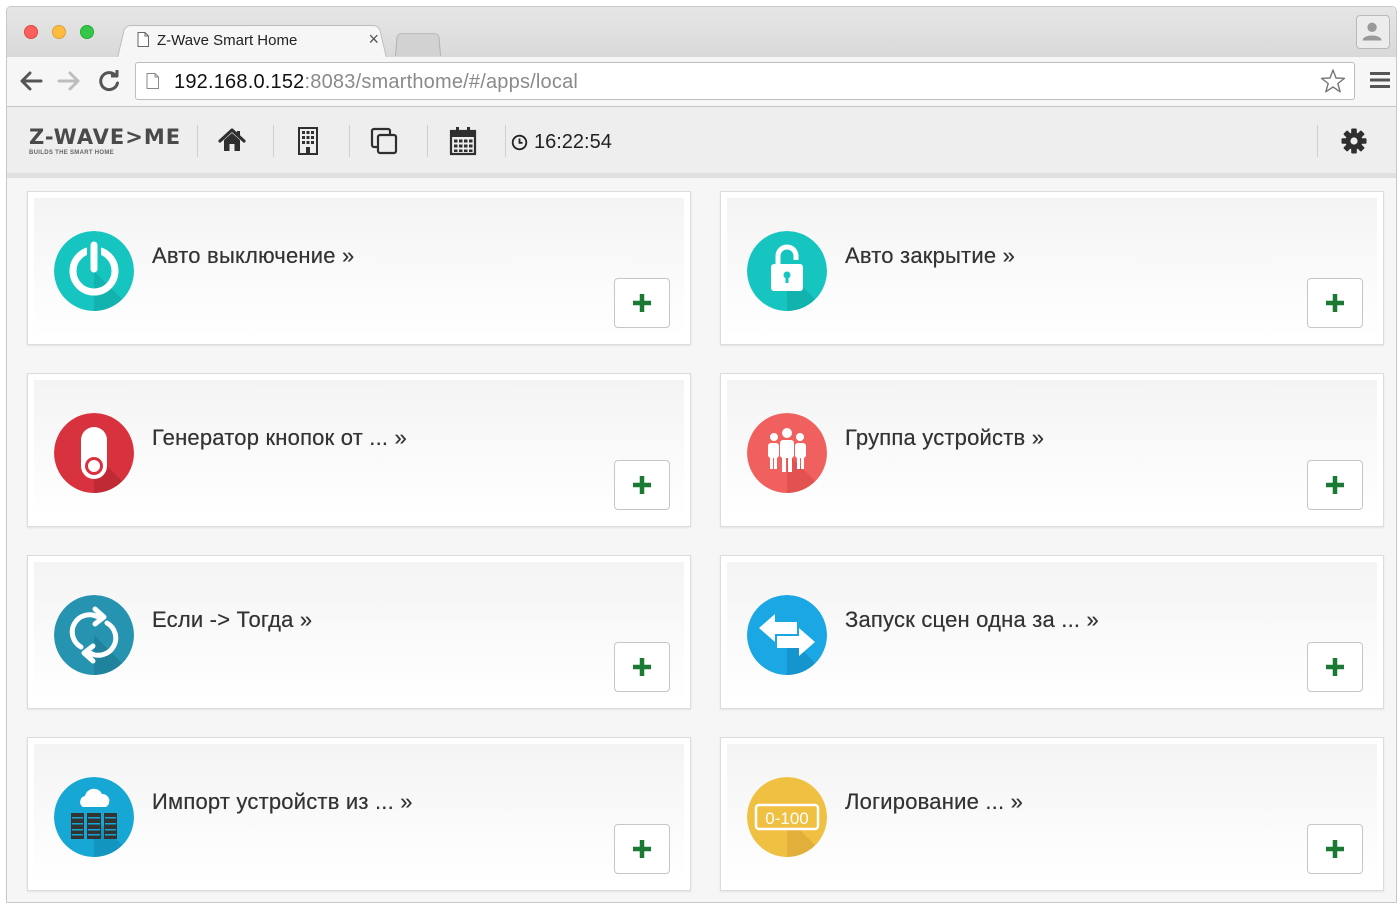 The image size is (1397, 903). Describe the element at coordinates (463, 141) in the screenshot. I see `calendar-icon` at that location.